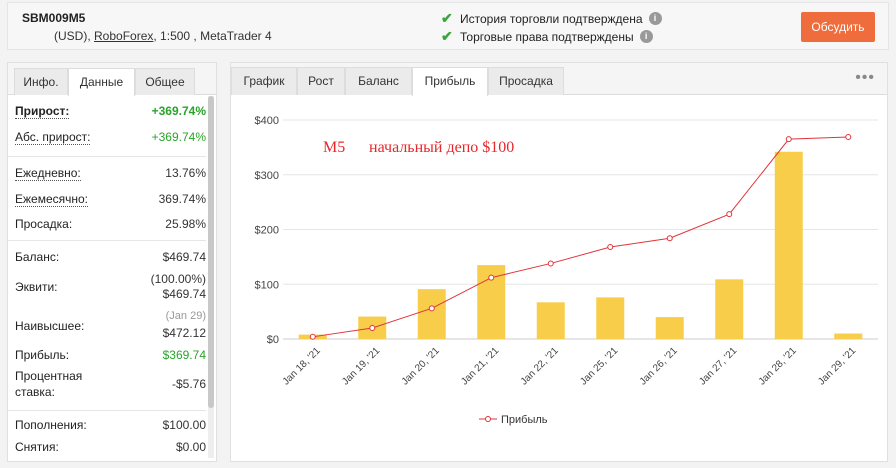 This screenshot has width=896, height=468. I want to click on tab-data: Данные, so click(101, 82).